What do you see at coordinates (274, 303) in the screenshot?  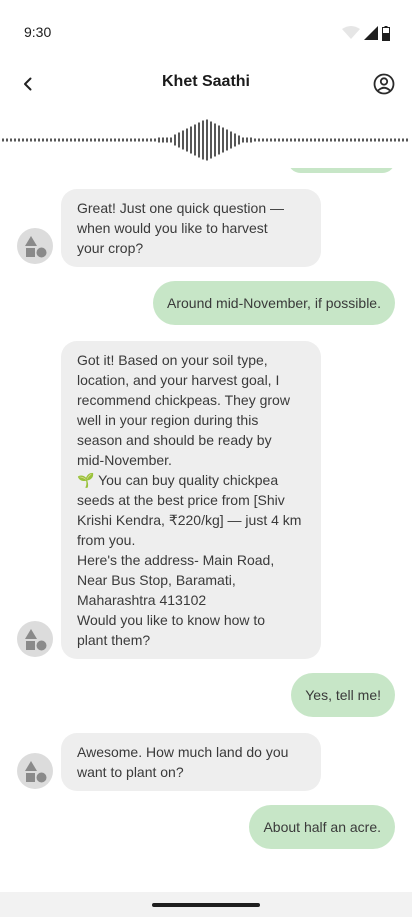 I see `user-message: Around mid-November, if possible.` at bounding box center [274, 303].